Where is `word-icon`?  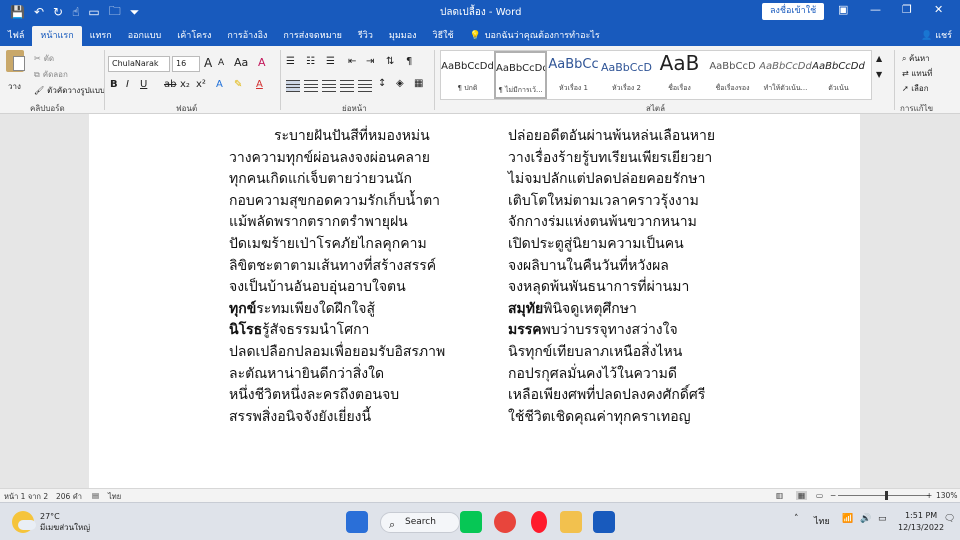
word-icon is located at coordinates (604, 522).